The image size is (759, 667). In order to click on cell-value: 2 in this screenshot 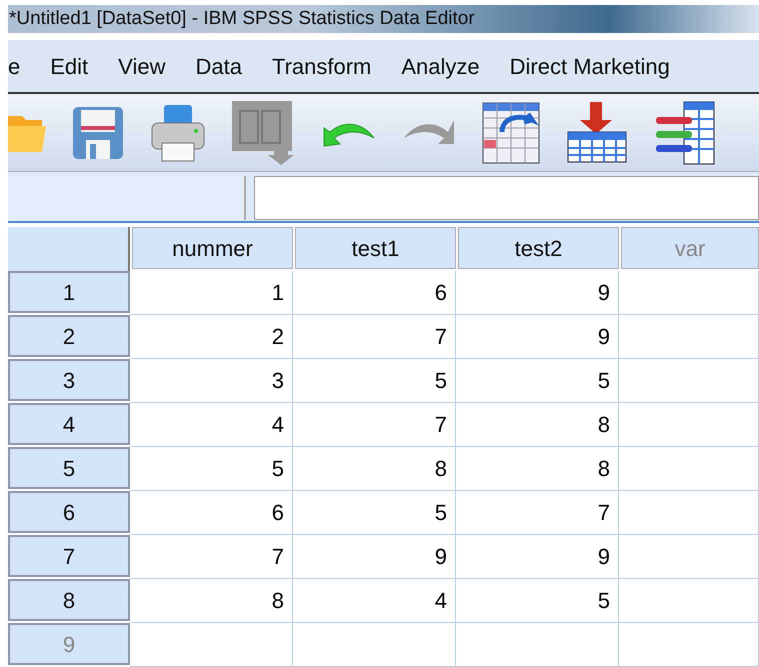, I will do `click(278, 337)`.